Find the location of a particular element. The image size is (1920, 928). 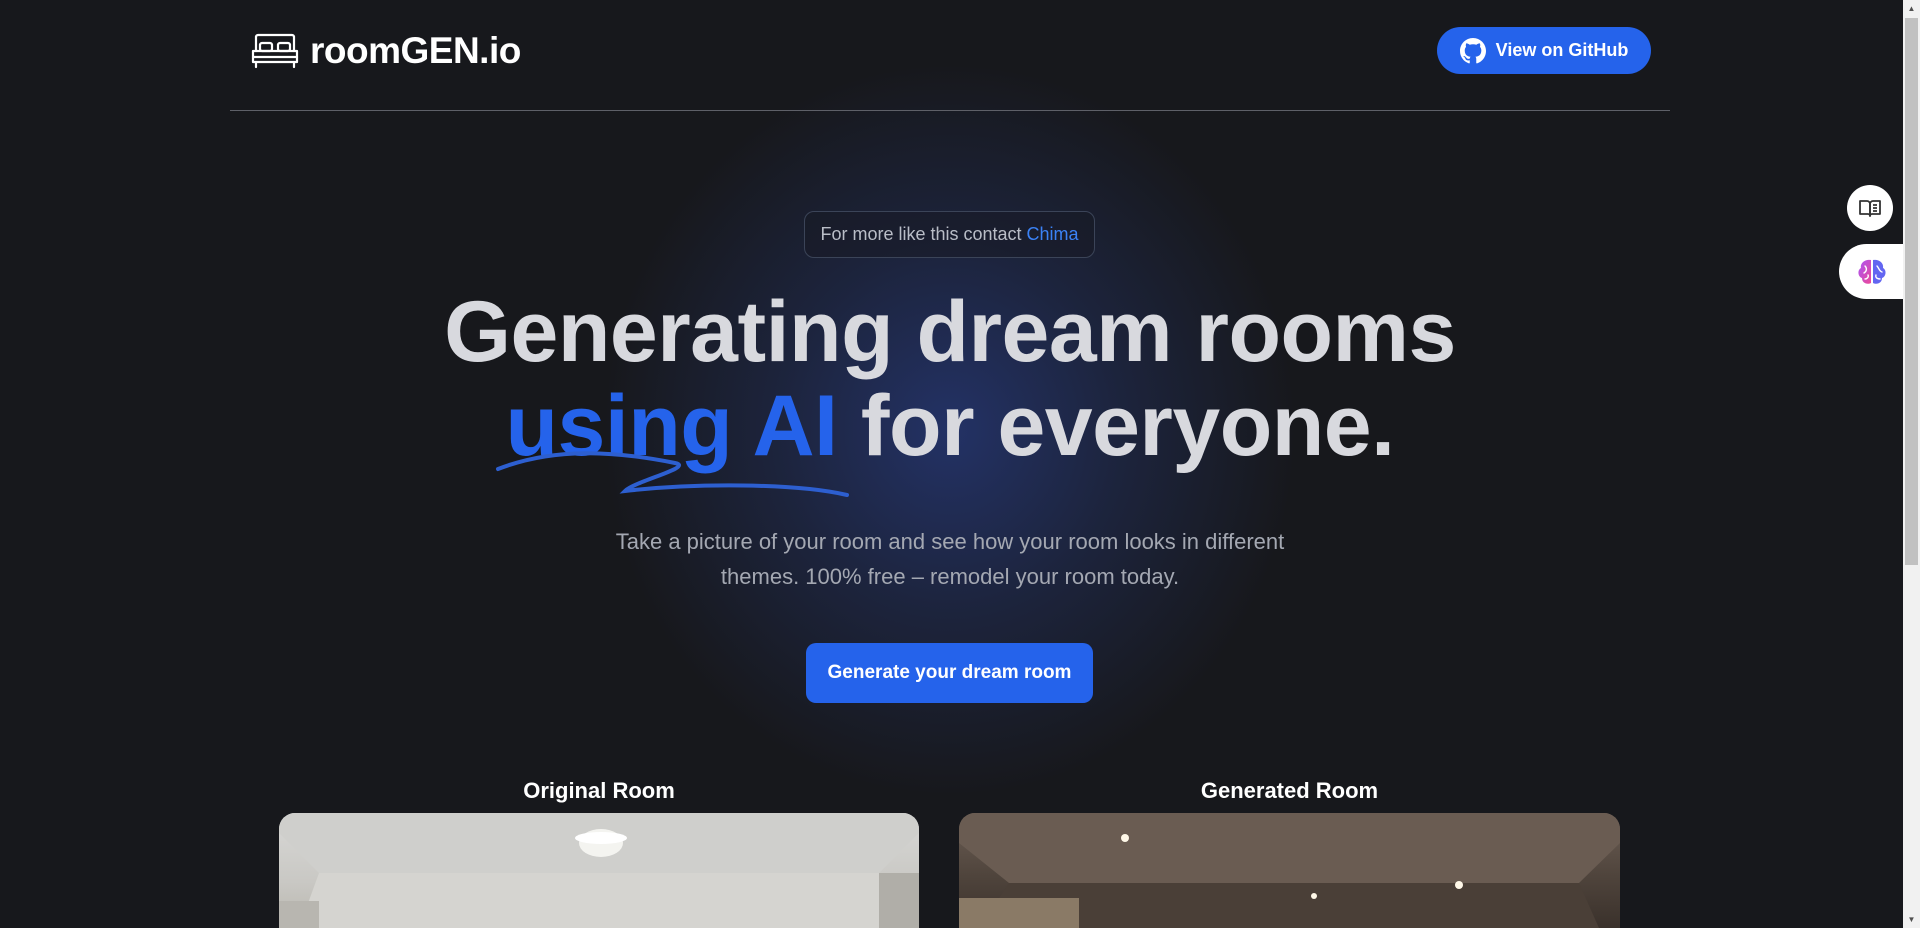

generated-room-scene is located at coordinates (1289, 870).